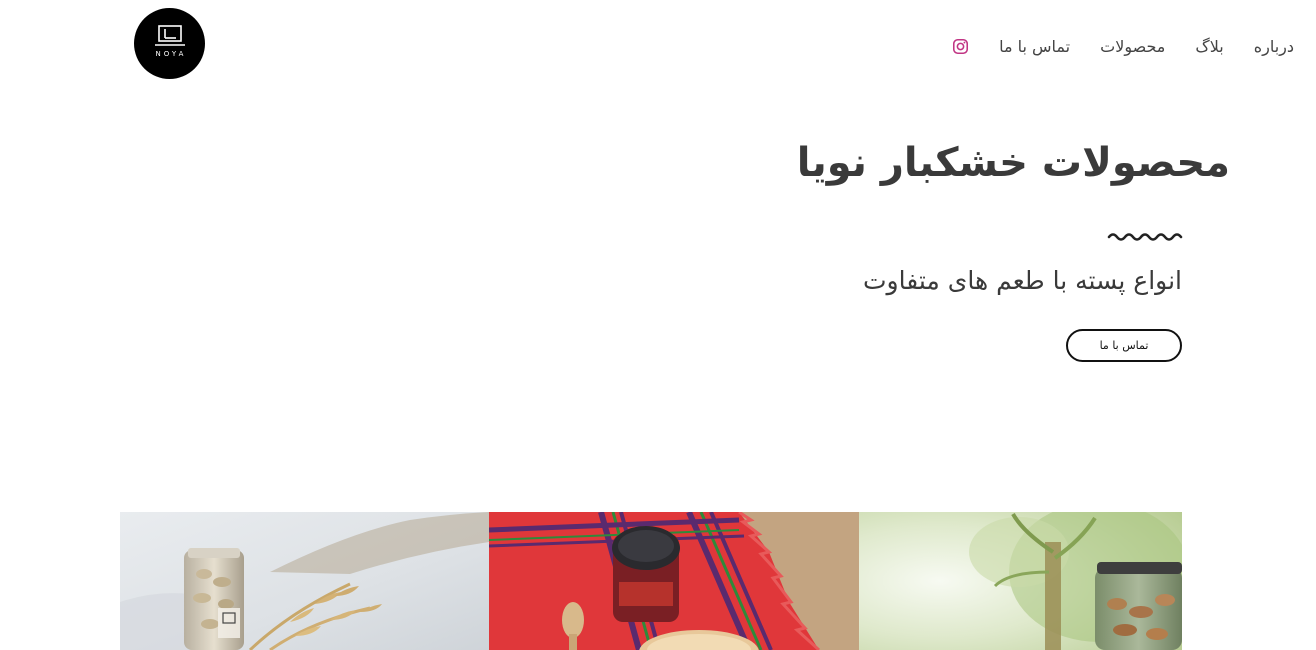  Describe the element at coordinates (674, 581) in the screenshot. I see `jar-on-red-cloth-photo` at that location.